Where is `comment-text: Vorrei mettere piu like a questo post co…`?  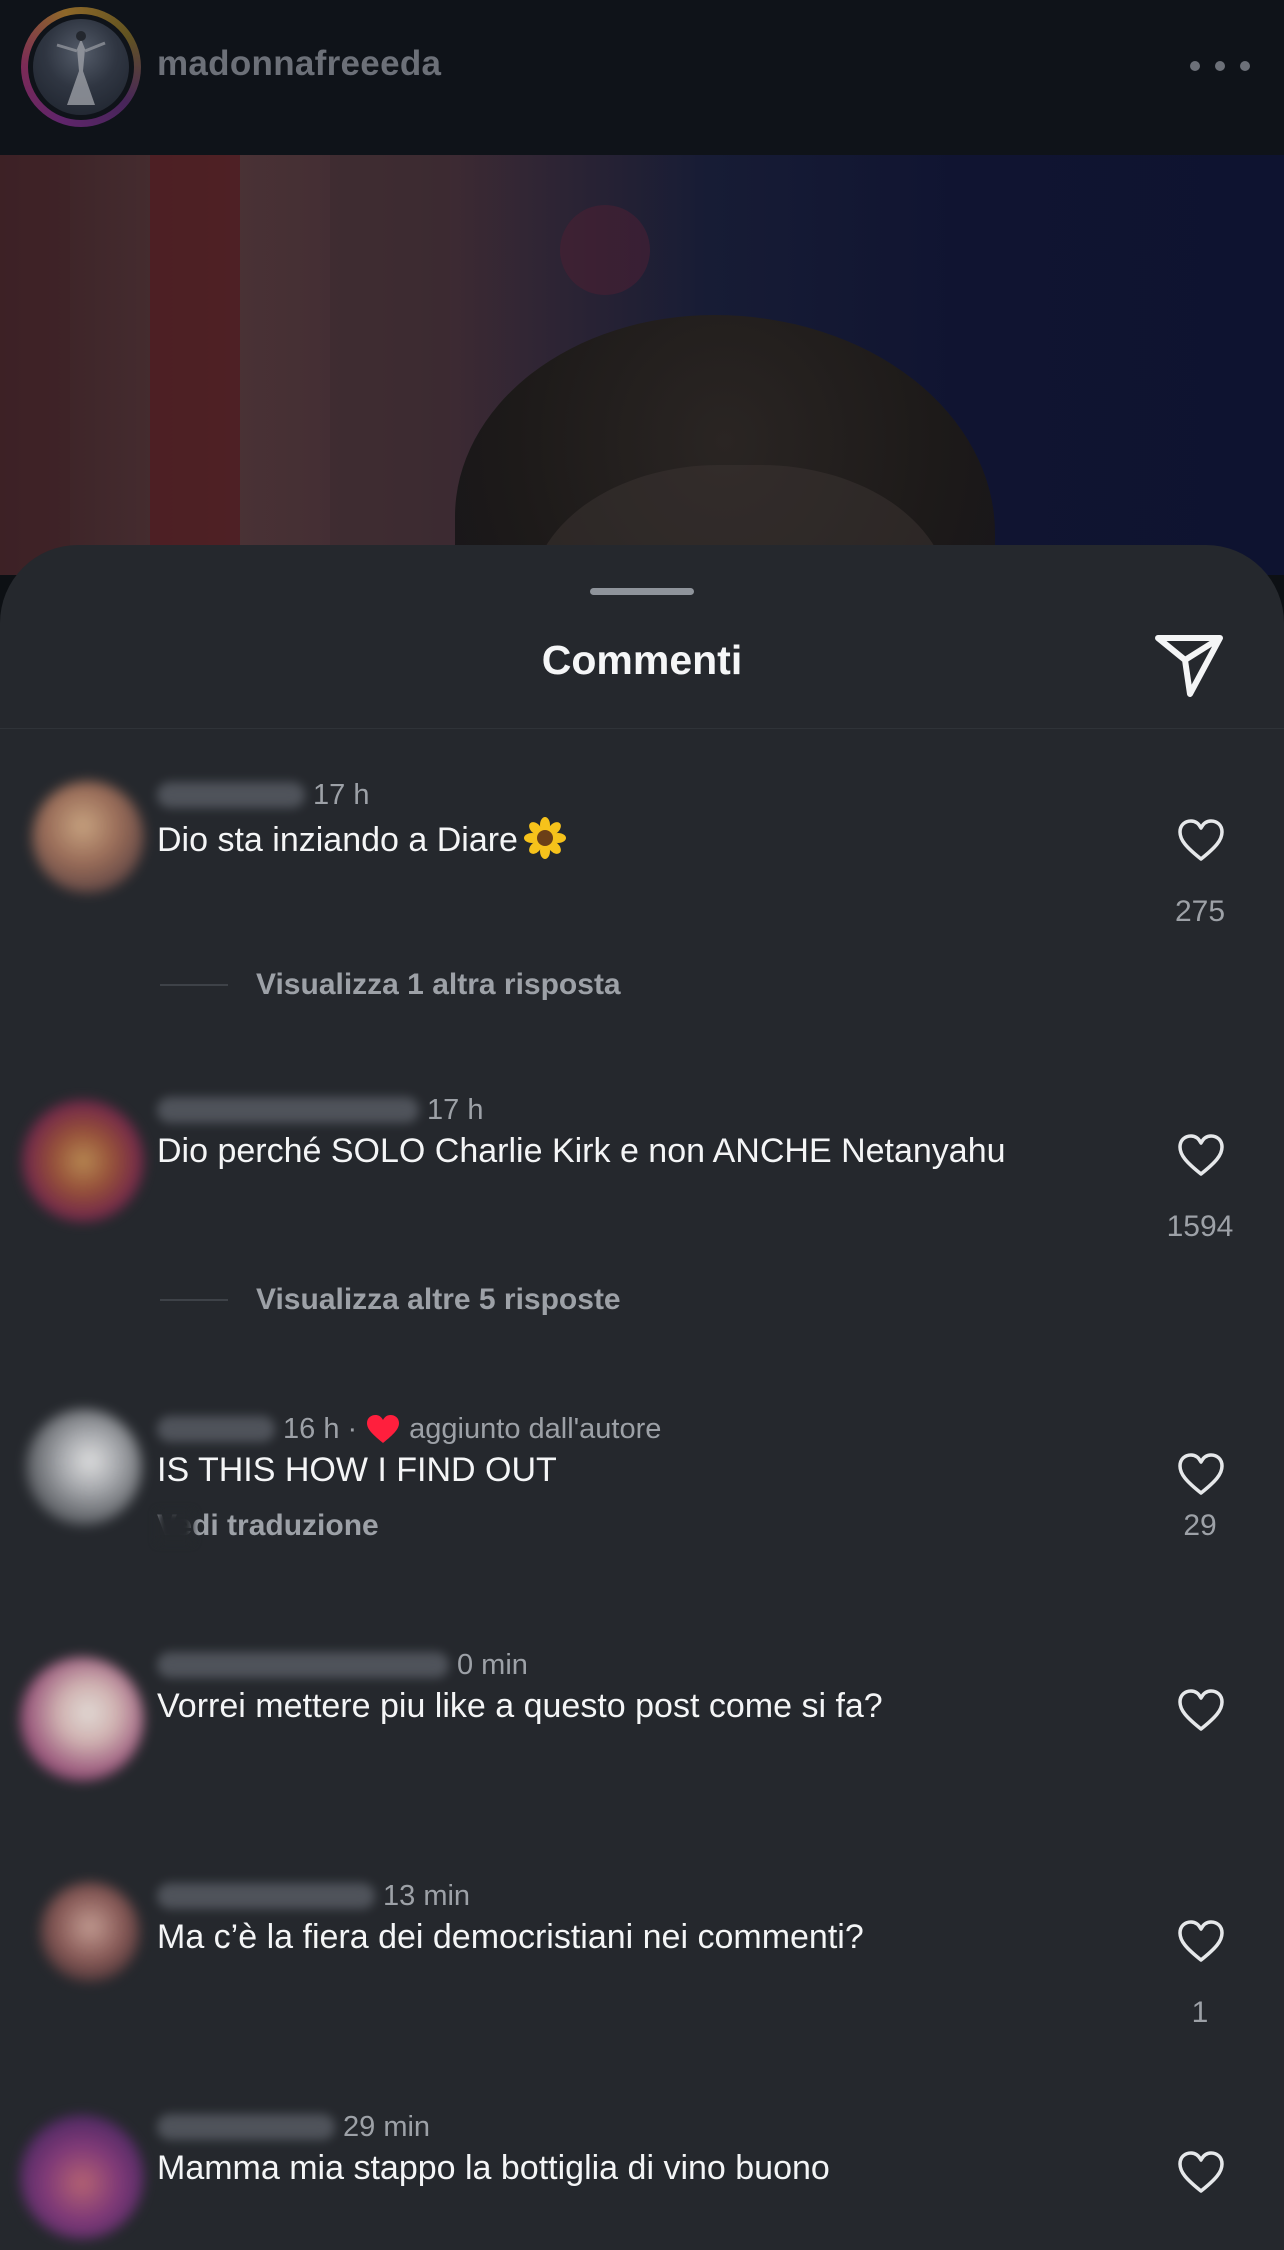
comment-text: Vorrei mettere piu like a questo post co… is located at coordinates (520, 1706).